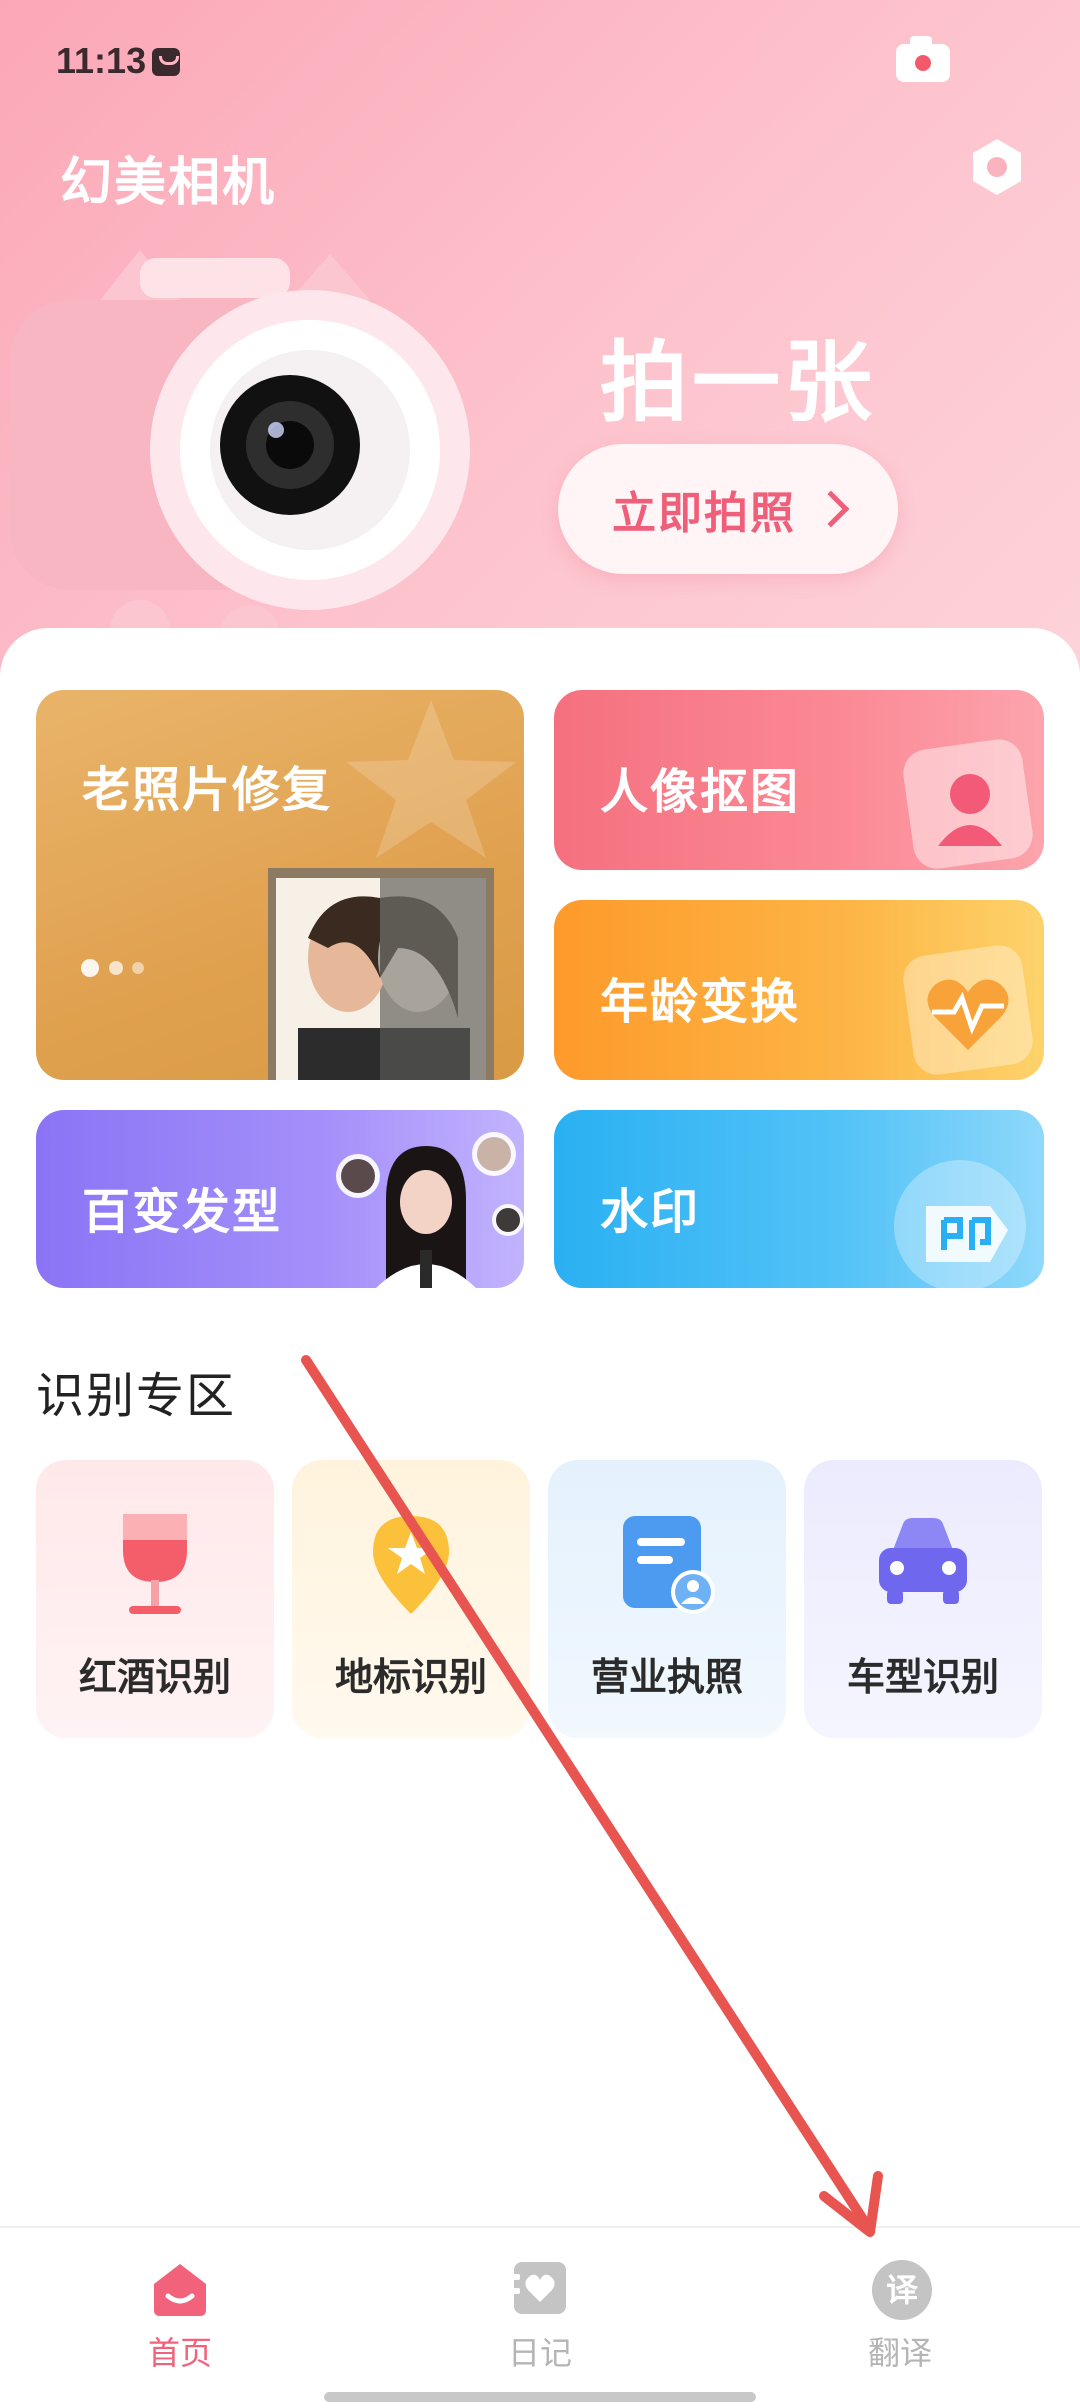 The image size is (1080, 2408). What do you see at coordinates (182, 1212) in the screenshot?
I see `card-label: 百变发型` at bounding box center [182, 1212].